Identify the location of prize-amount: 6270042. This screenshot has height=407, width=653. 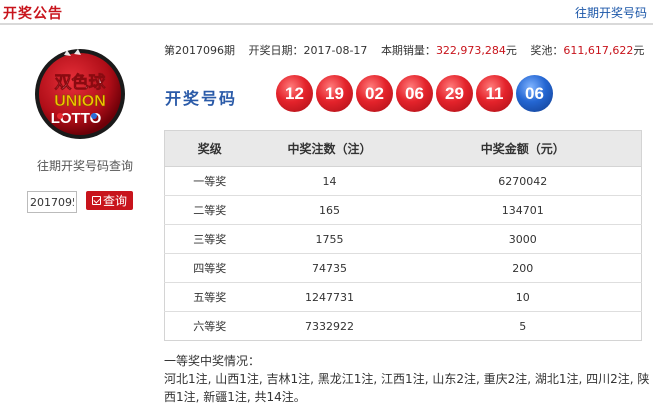
(523, 181).